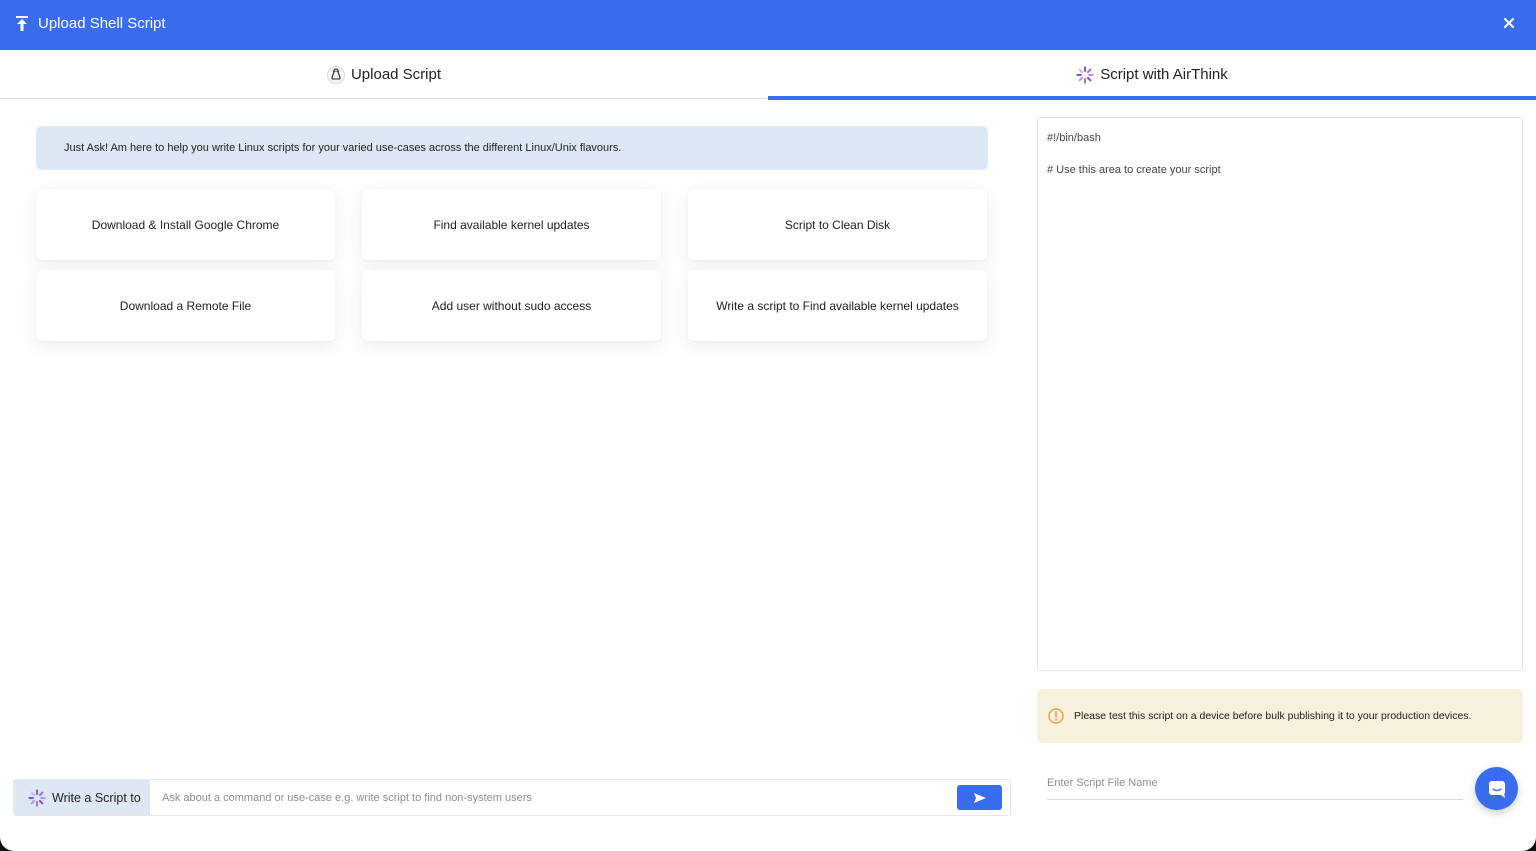 Image resolution: width=1536 pixels, height=851 pixels. I want to click on tab-bar: Upload Script Script with AirThink, so click(768, 75).